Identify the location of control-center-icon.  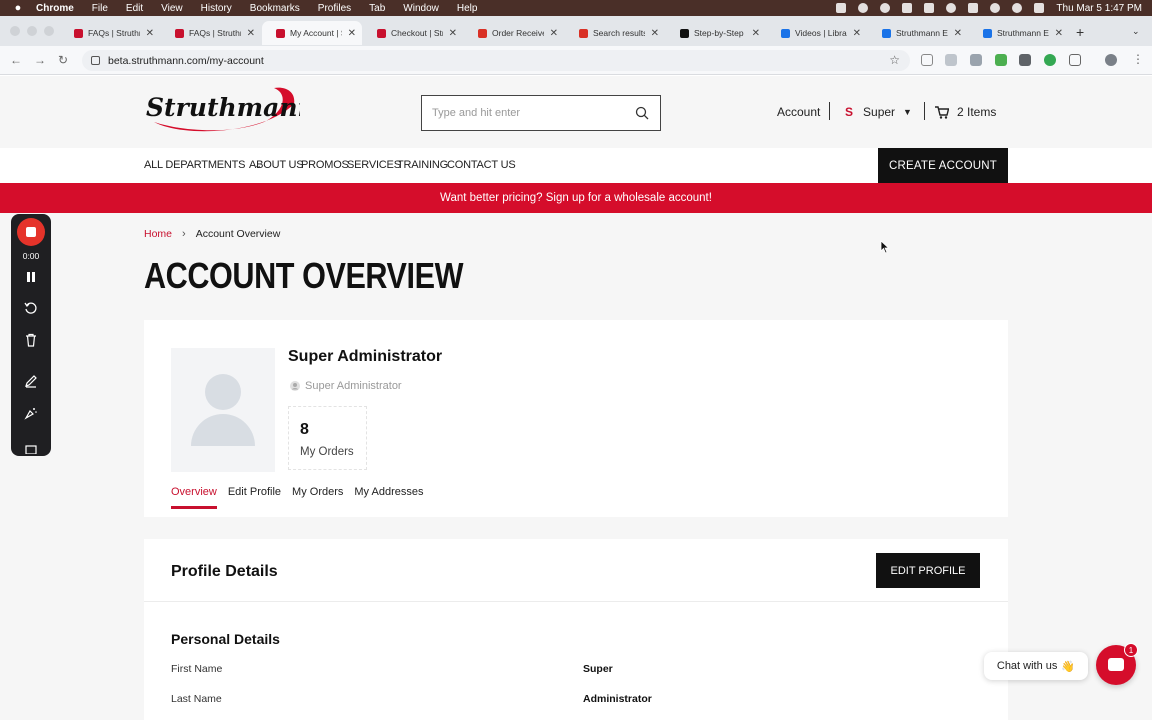
(1039, 8).